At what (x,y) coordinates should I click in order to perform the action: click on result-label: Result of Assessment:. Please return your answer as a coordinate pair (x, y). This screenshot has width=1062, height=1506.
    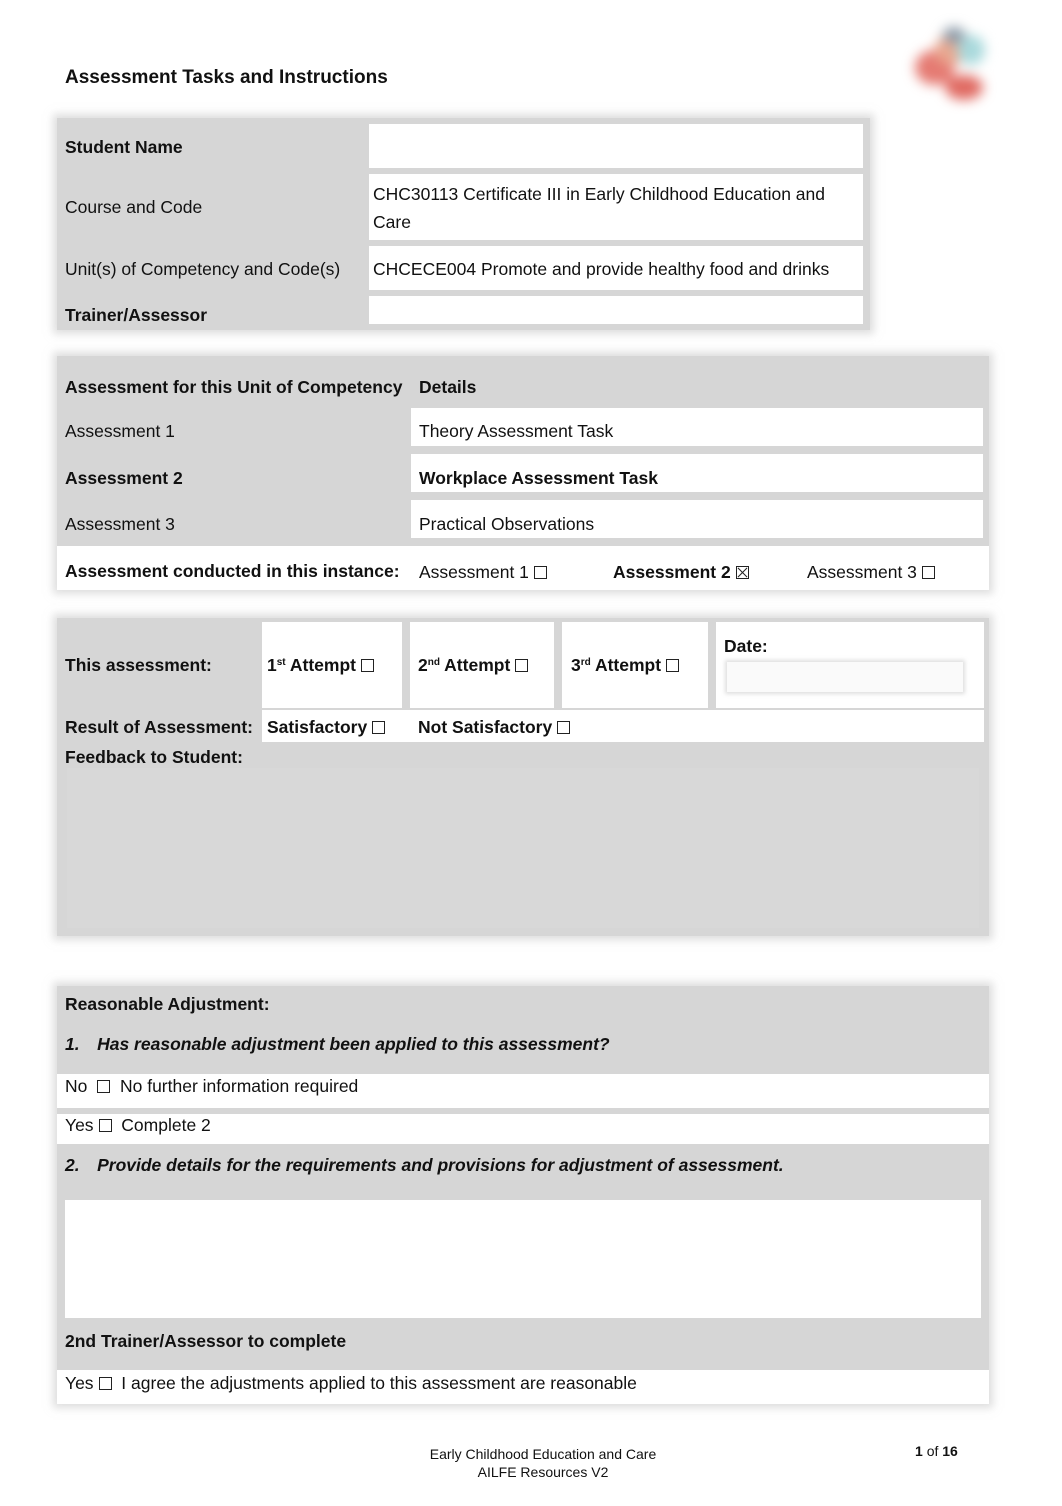
    Looking at the image, I should click on (159, 727).